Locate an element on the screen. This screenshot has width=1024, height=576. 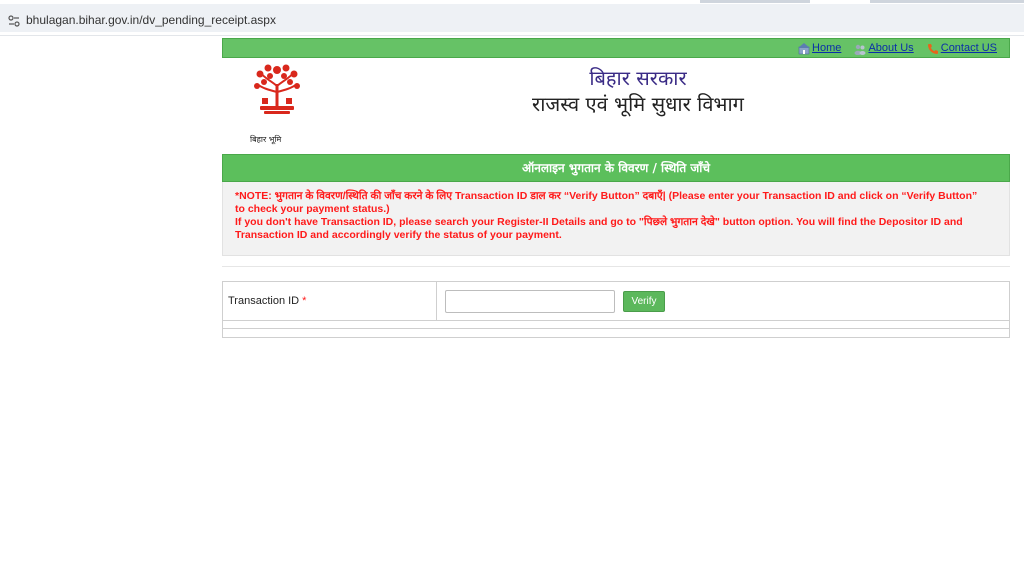
transaction-id-field-cell: Verify is located at coordinates (723, 301).